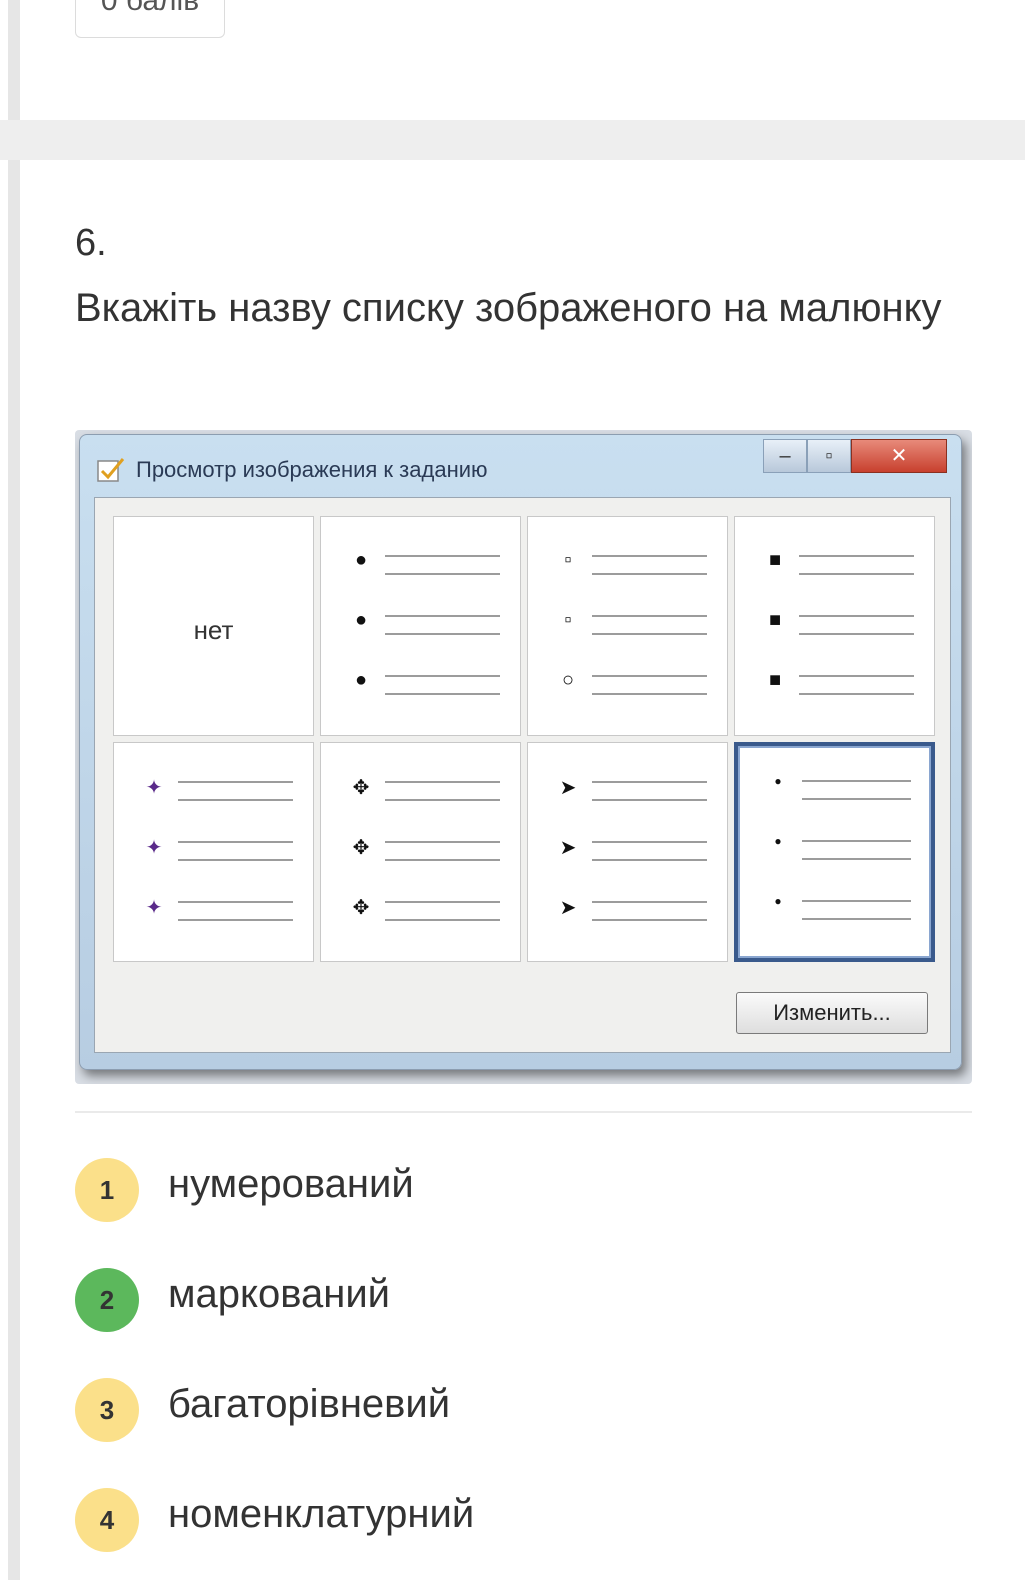  I want to click on window-controls: – ▫ ✕, so click(855, 457).